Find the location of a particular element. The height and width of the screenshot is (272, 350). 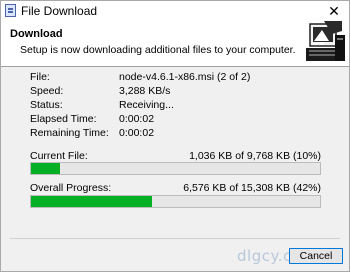

speed-label: Speed: is located at coordinates (47, 91).